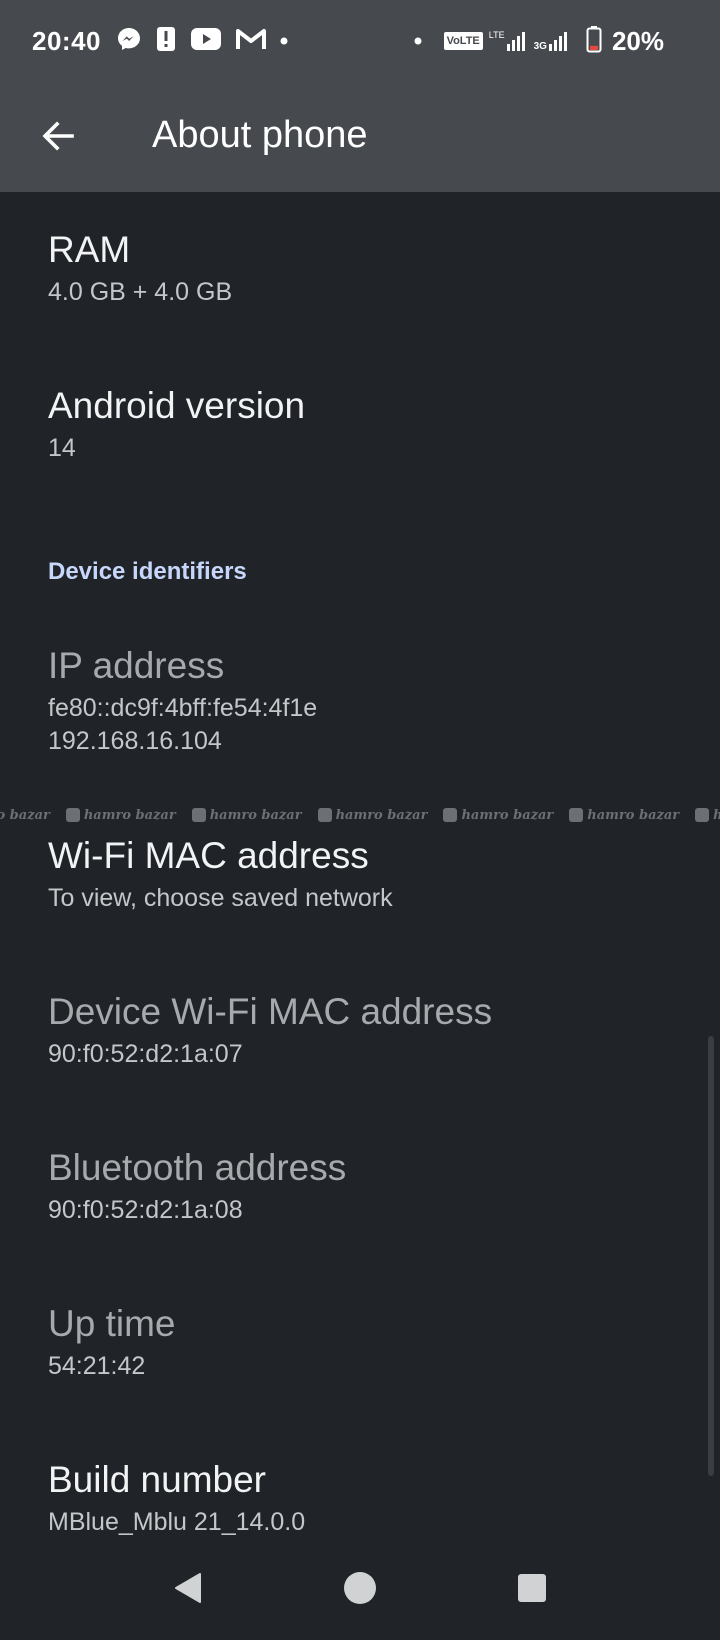  I want to click on home-circle-icon, so click(360, 1588).